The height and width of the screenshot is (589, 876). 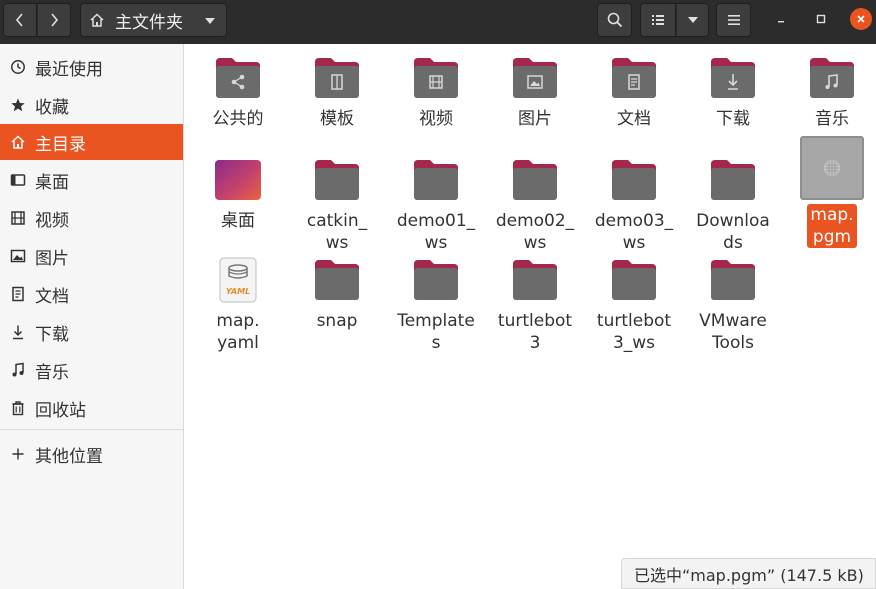 What do you see at coordinates (91, 294) in the screenshot?
I see `sidebar-item-documents: 文档` at bounding box center [91, 294].